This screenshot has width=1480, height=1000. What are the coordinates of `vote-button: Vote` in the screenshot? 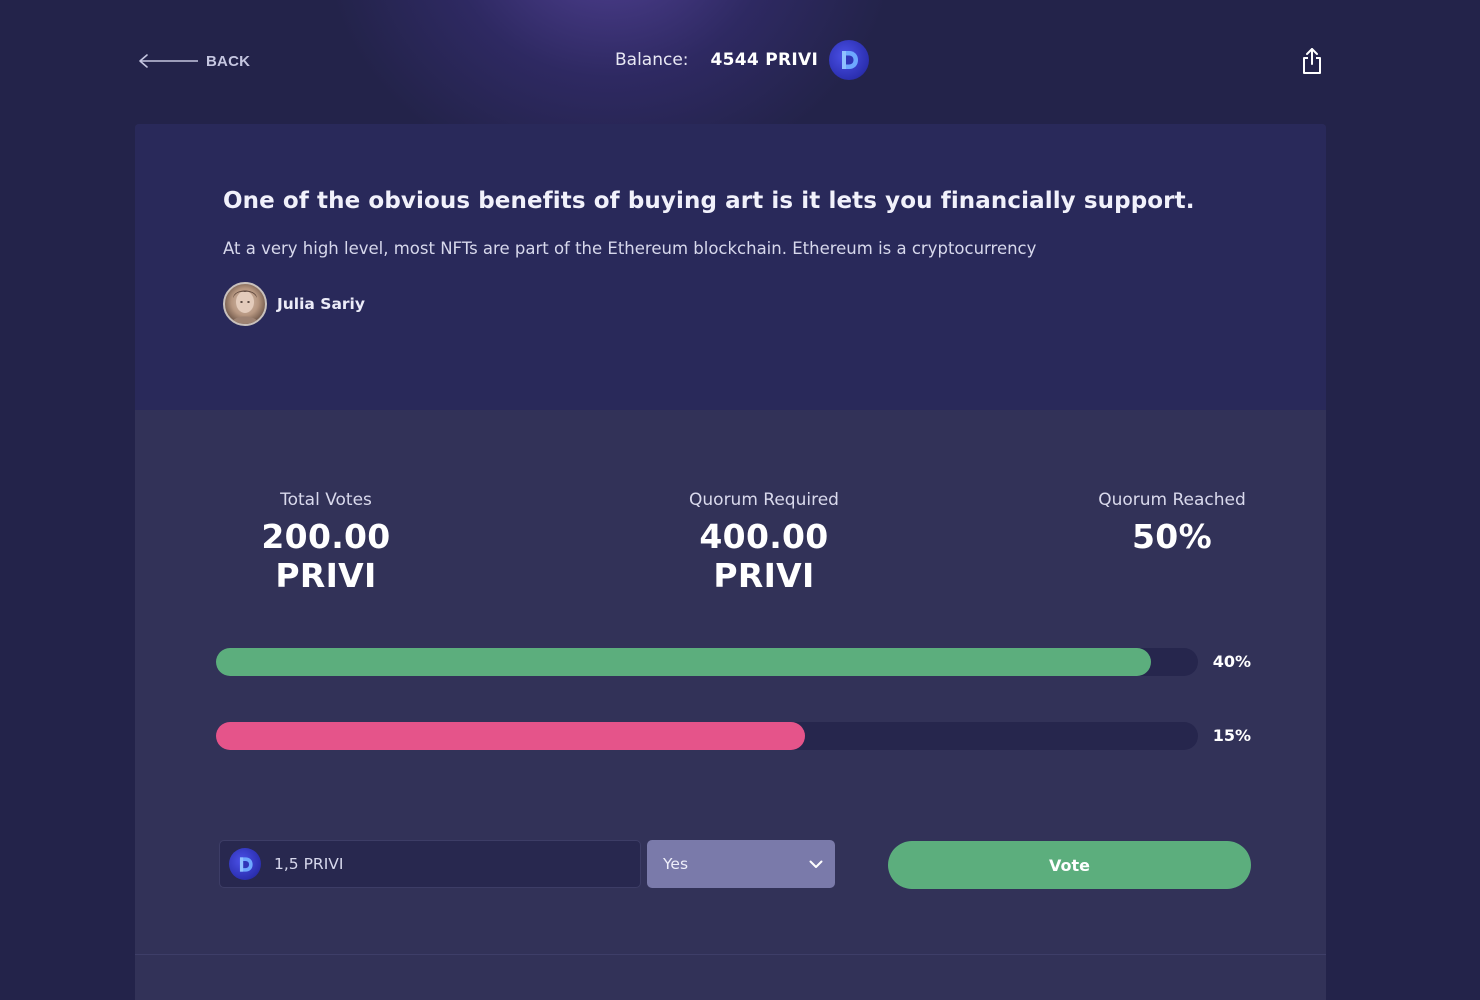 It's located at (1069, 865).